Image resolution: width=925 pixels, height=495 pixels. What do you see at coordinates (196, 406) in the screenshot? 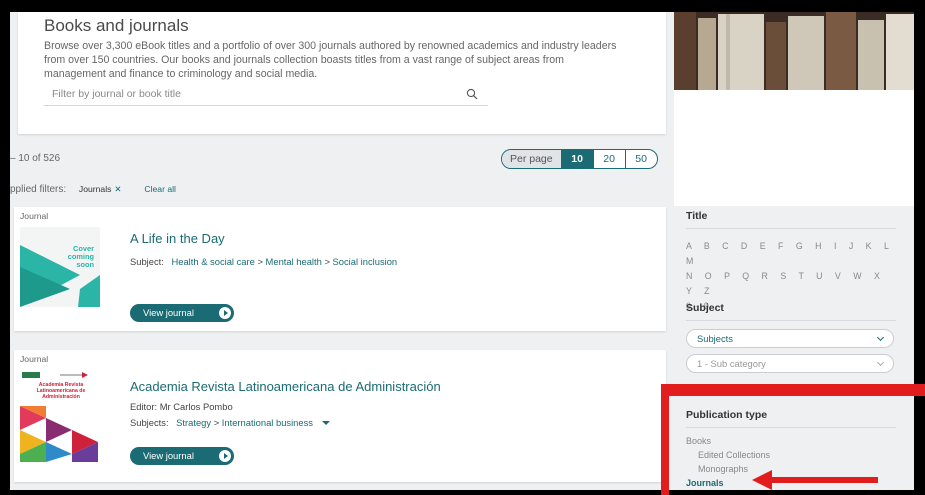
I see `editor-name: Mr Carlos Pombo` at bounding box center [196, 406].